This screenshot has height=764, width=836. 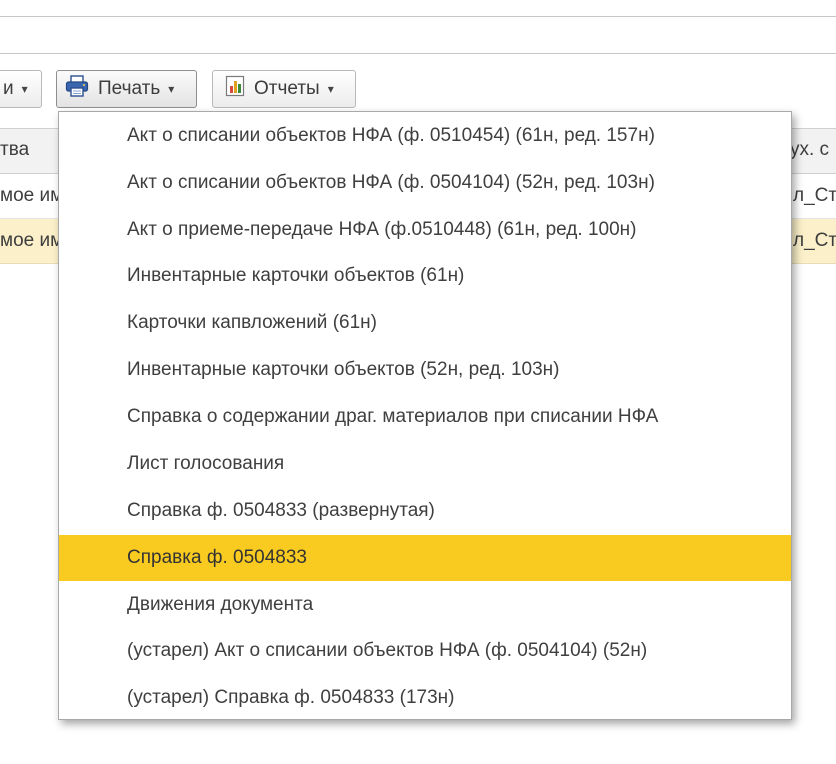 What do you see at coordinates (15, 149) in the screenshot?
I see `column-header-left: тва` at bounding box center [15, 149].